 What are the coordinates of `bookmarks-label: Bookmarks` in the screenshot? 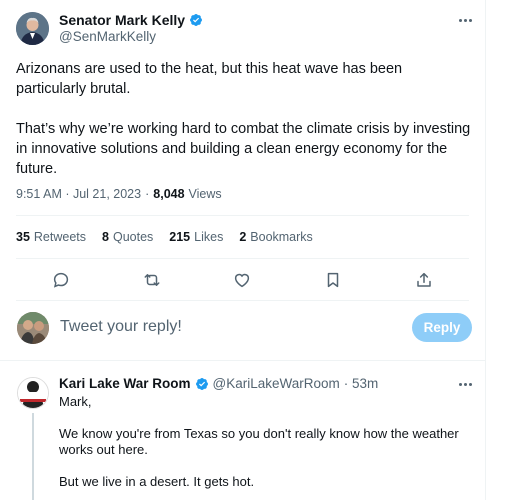 It's located at (281, 237).